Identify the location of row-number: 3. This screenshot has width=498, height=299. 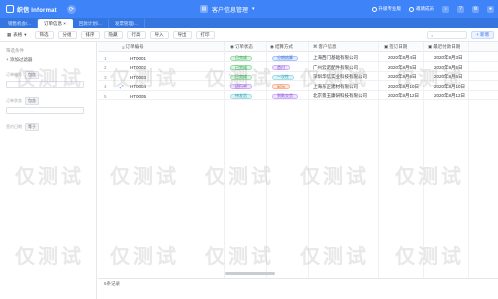
(105, 77).